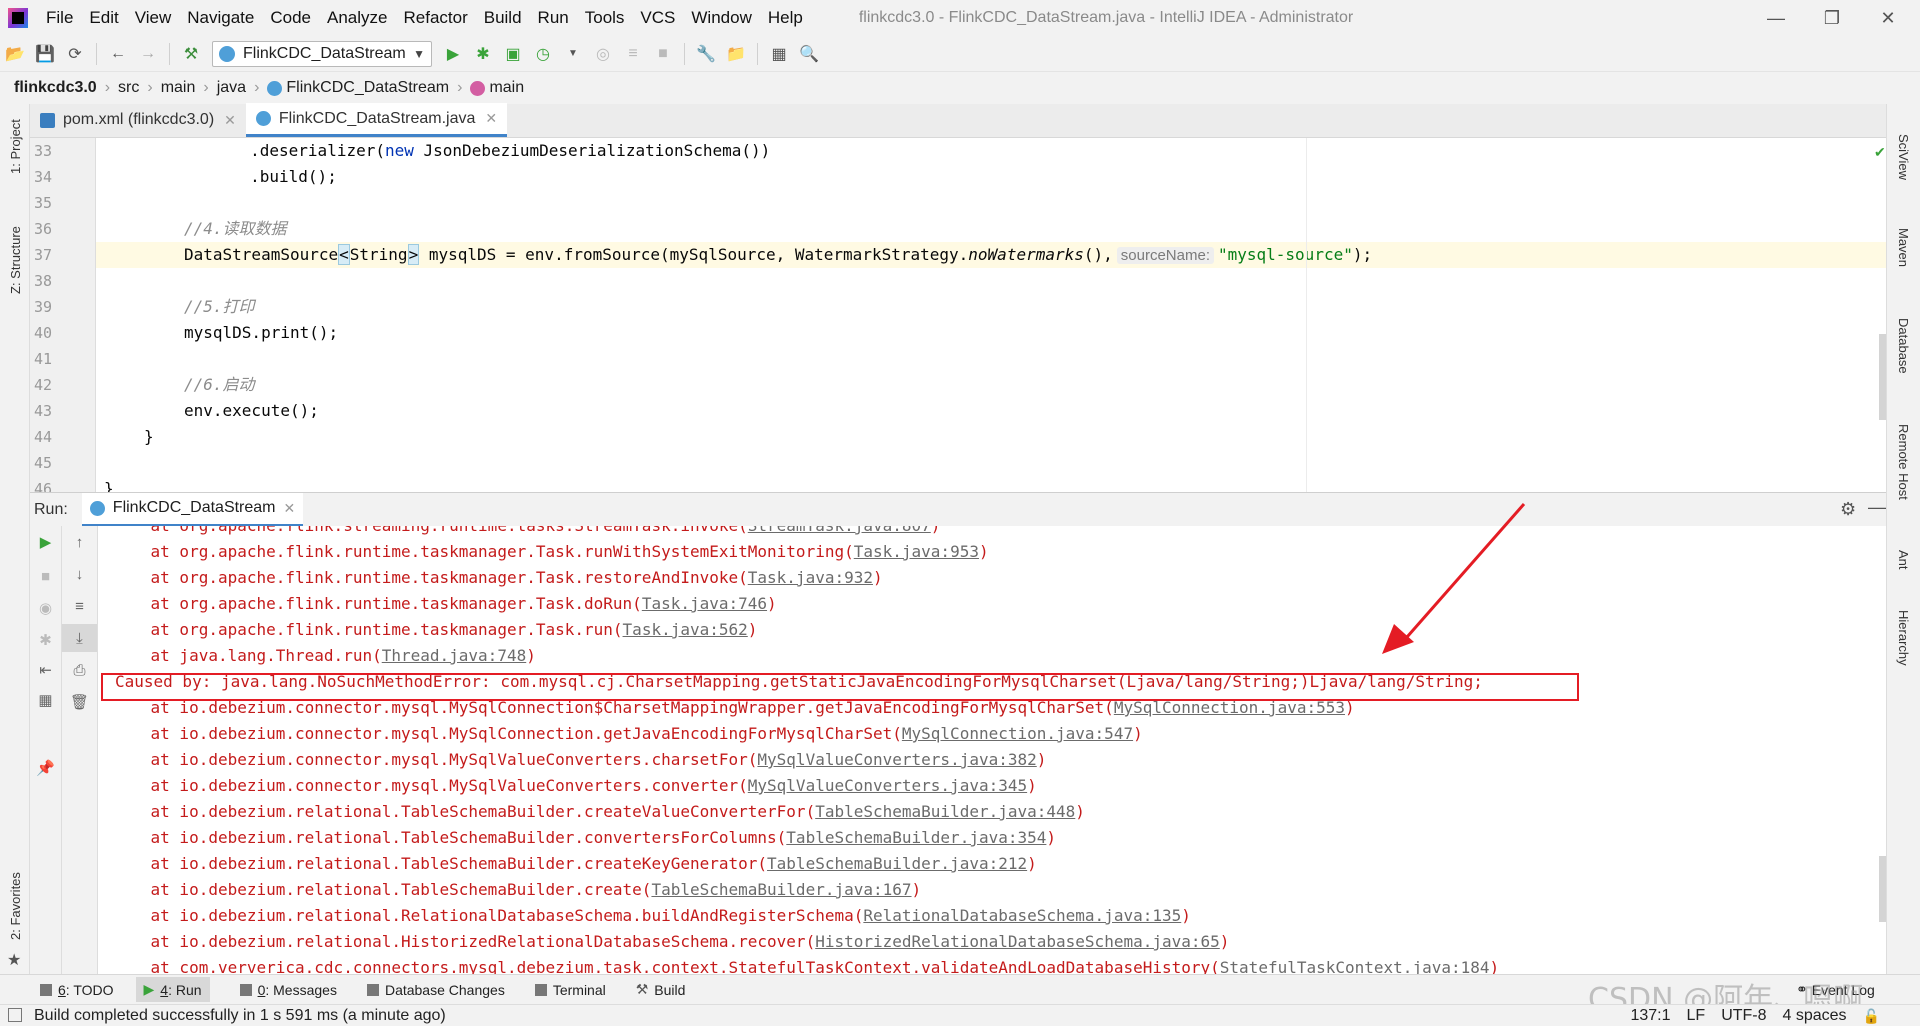 This screenshot has height=1027, width=1920. What do you see at coordinates (1022, 915) in the screenshot?
I see `source-link: RelationalDatabaseSchema.java:135` at bounding box center [1022, 915].